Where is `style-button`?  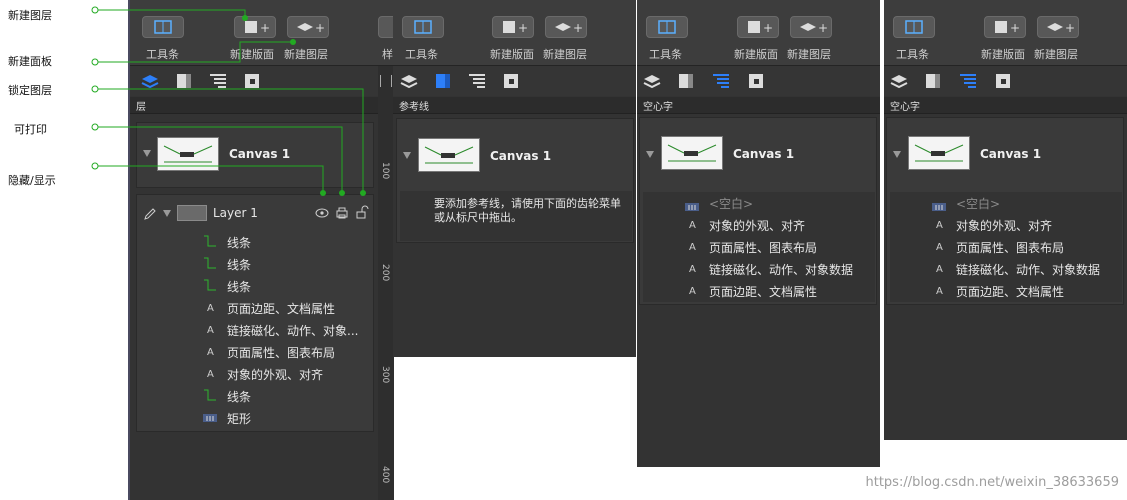
style-button is located at coordinates (386, 27).